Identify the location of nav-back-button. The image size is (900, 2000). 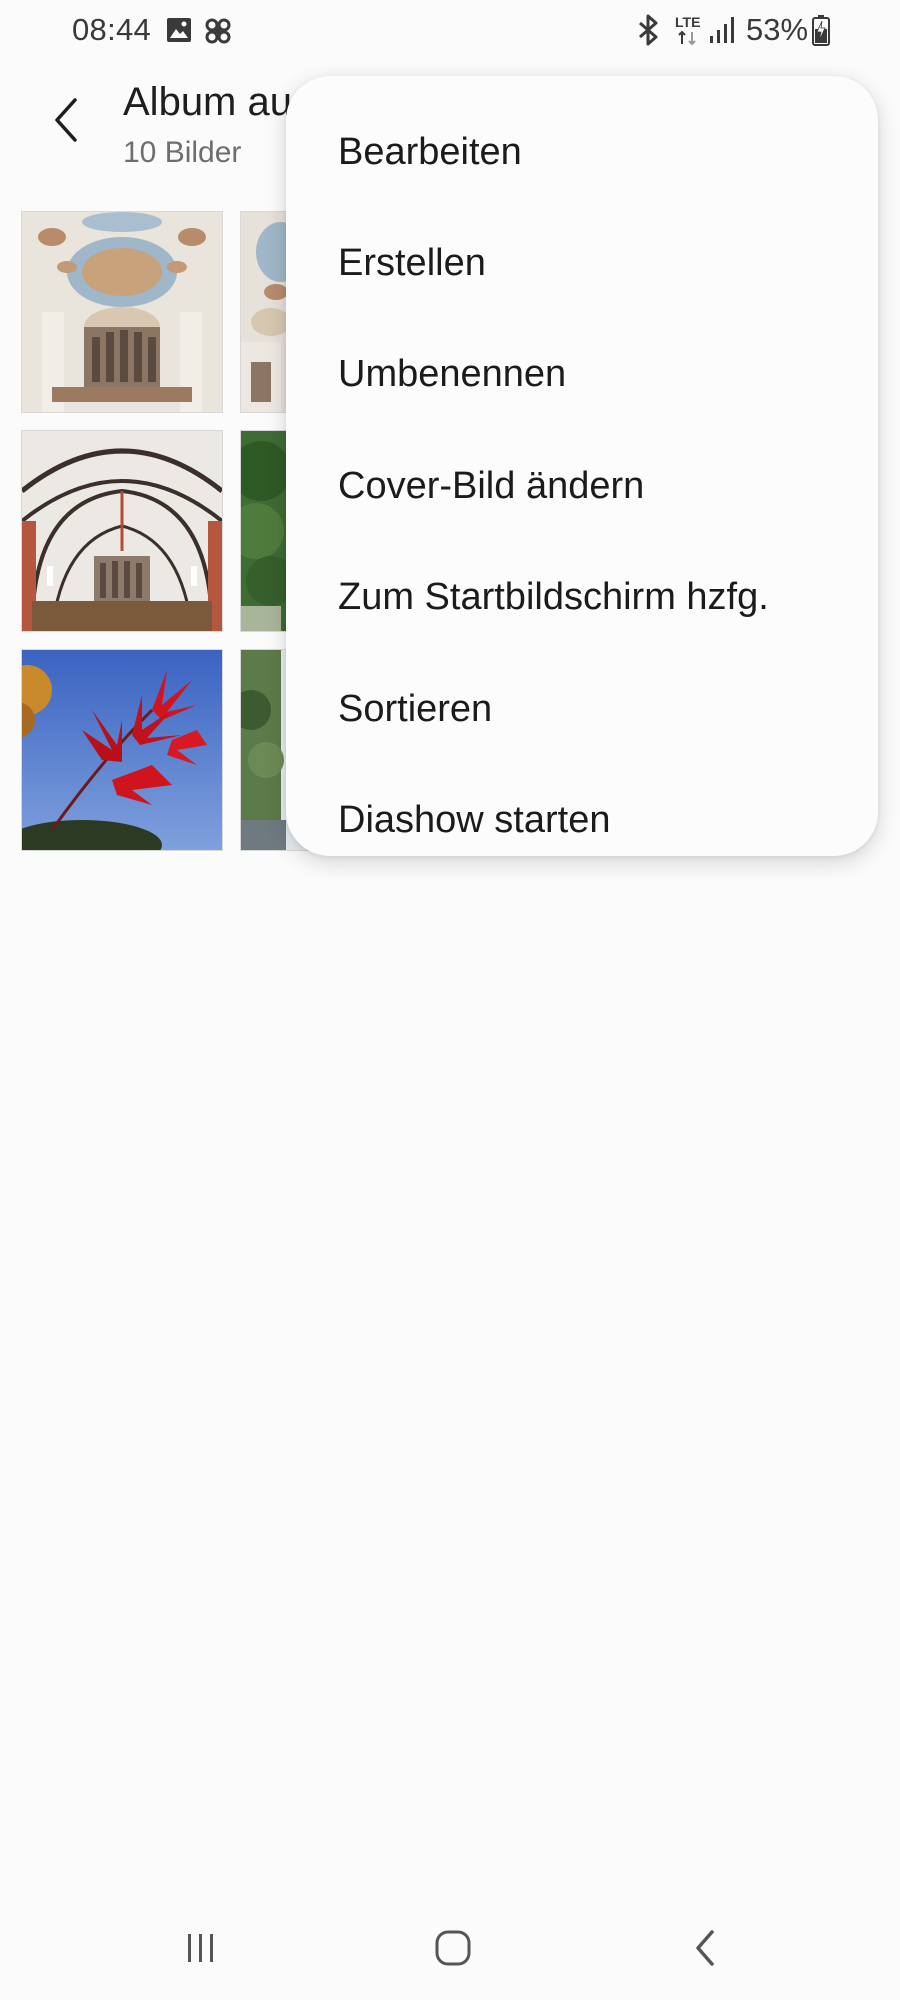
(705, 1950).